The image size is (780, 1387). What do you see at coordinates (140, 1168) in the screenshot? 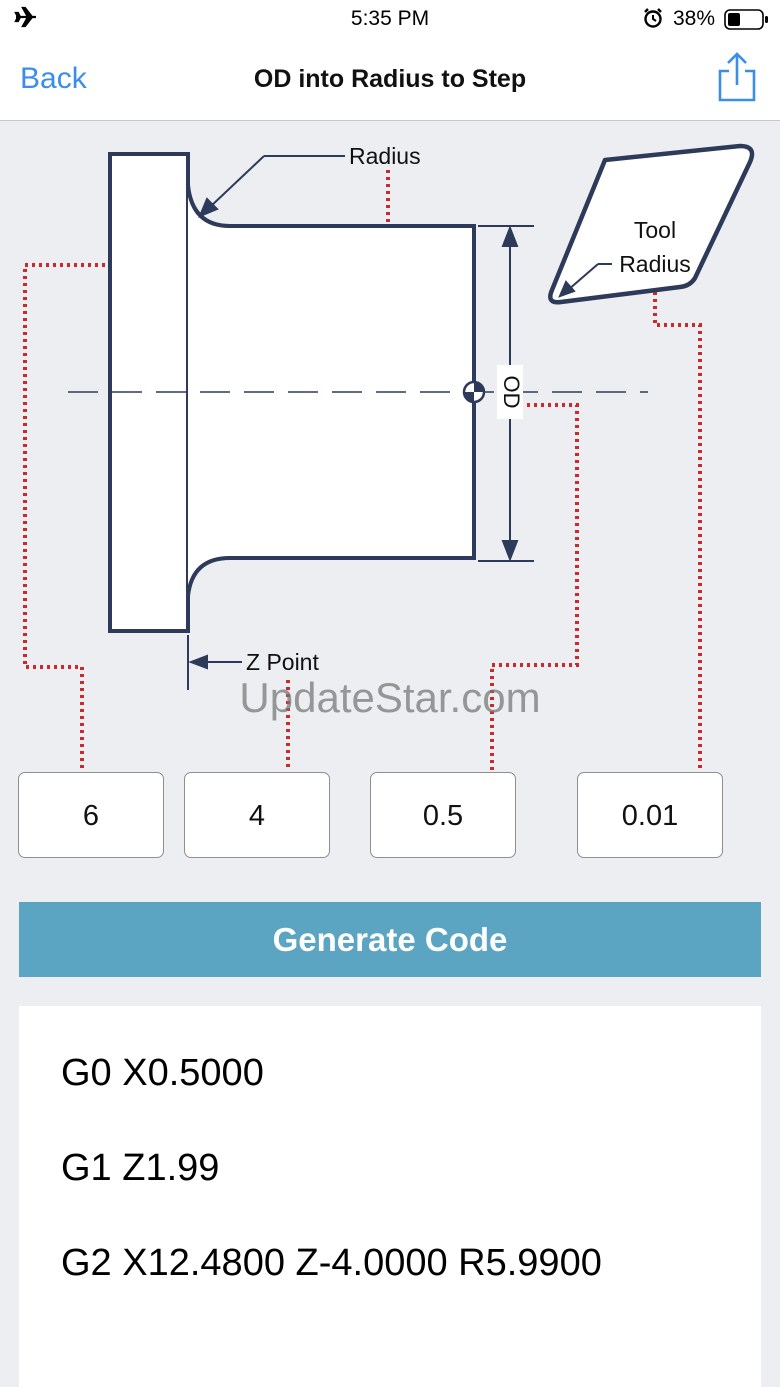
I see `code-line: G1 Z1.99` at bounding box center [140, 1168].